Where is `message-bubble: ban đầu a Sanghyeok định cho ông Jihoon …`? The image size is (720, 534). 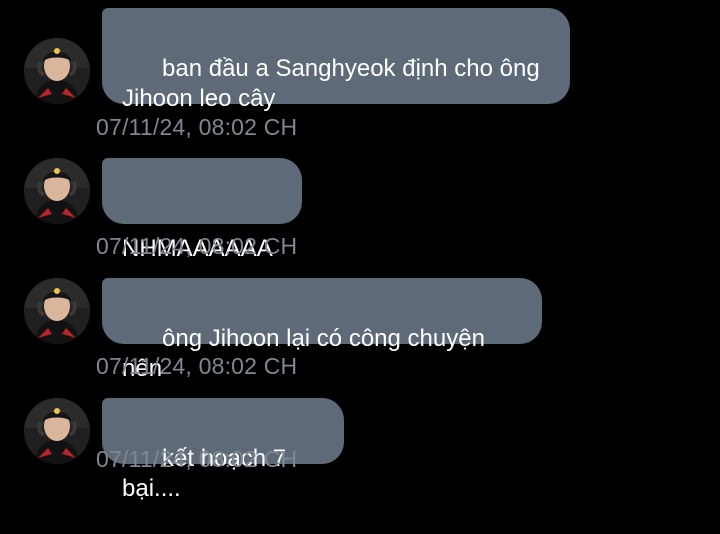
message-bubble: ban đầu a Sanghyeok định cho ông Jihoon … is located at coordinates (336, 60).